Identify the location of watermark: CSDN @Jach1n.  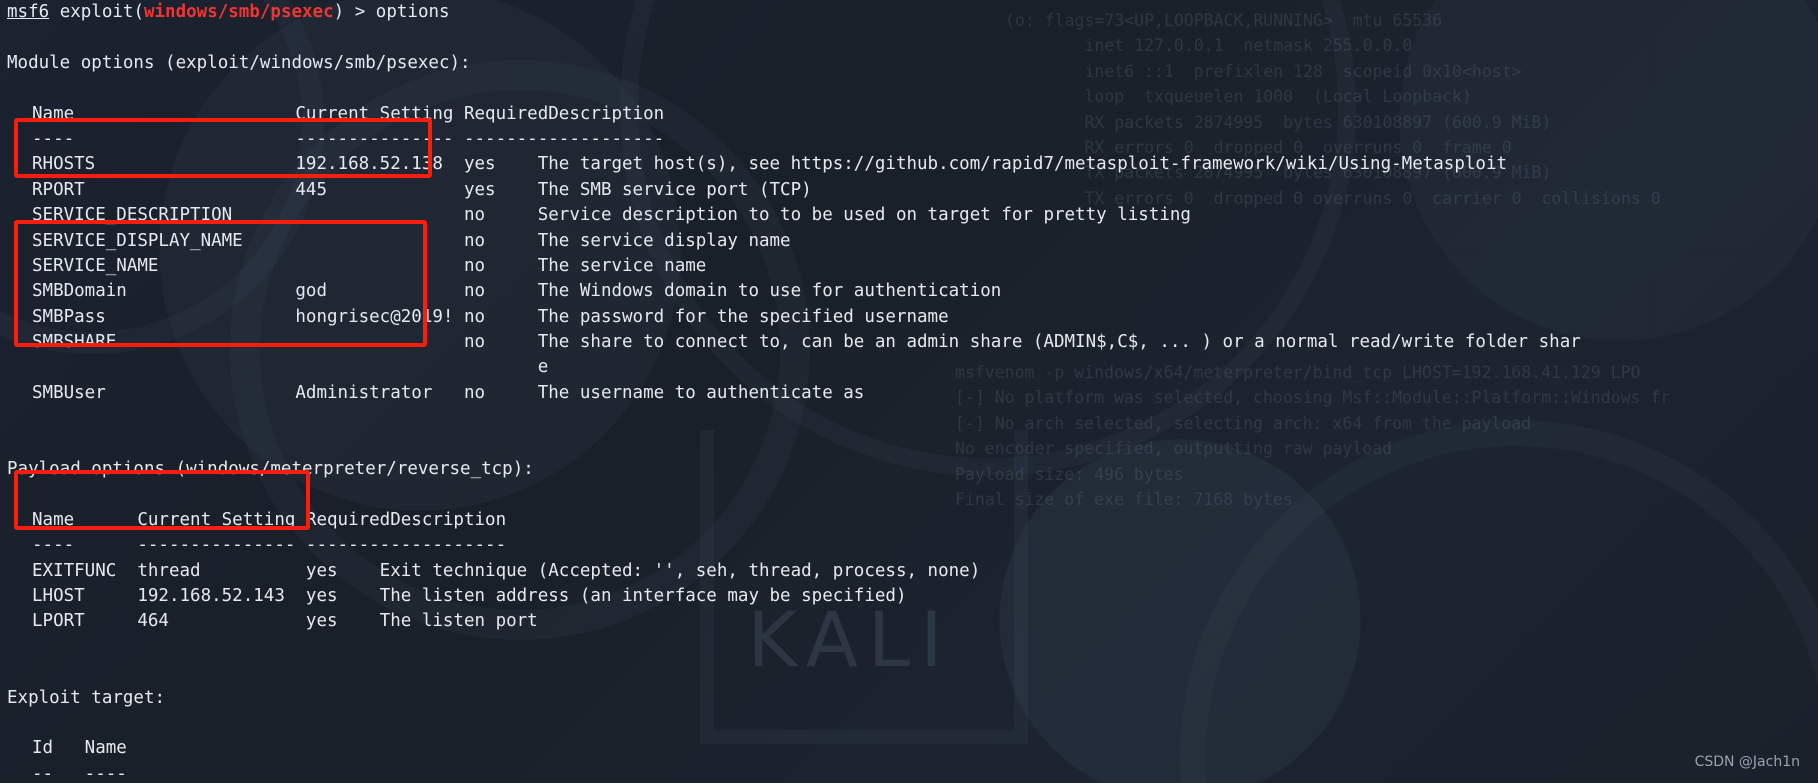
(1747, 761).